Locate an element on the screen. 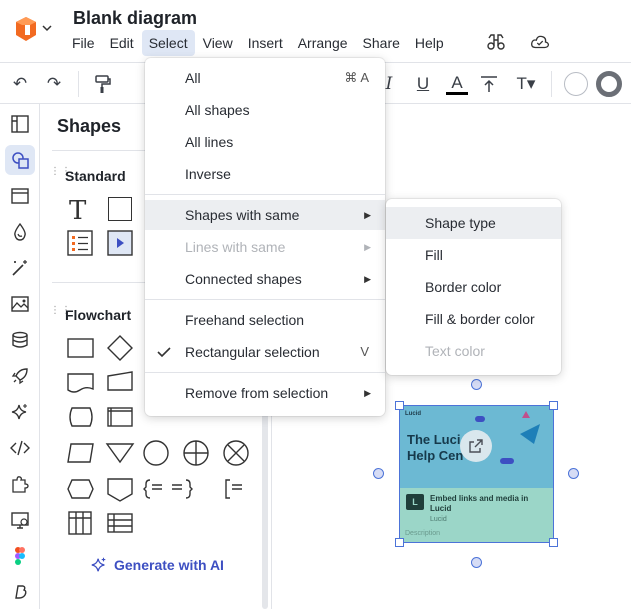 The height and width of the screenshot is (609, 631). border-color-item: Border color is located at coordinates (473, 287).